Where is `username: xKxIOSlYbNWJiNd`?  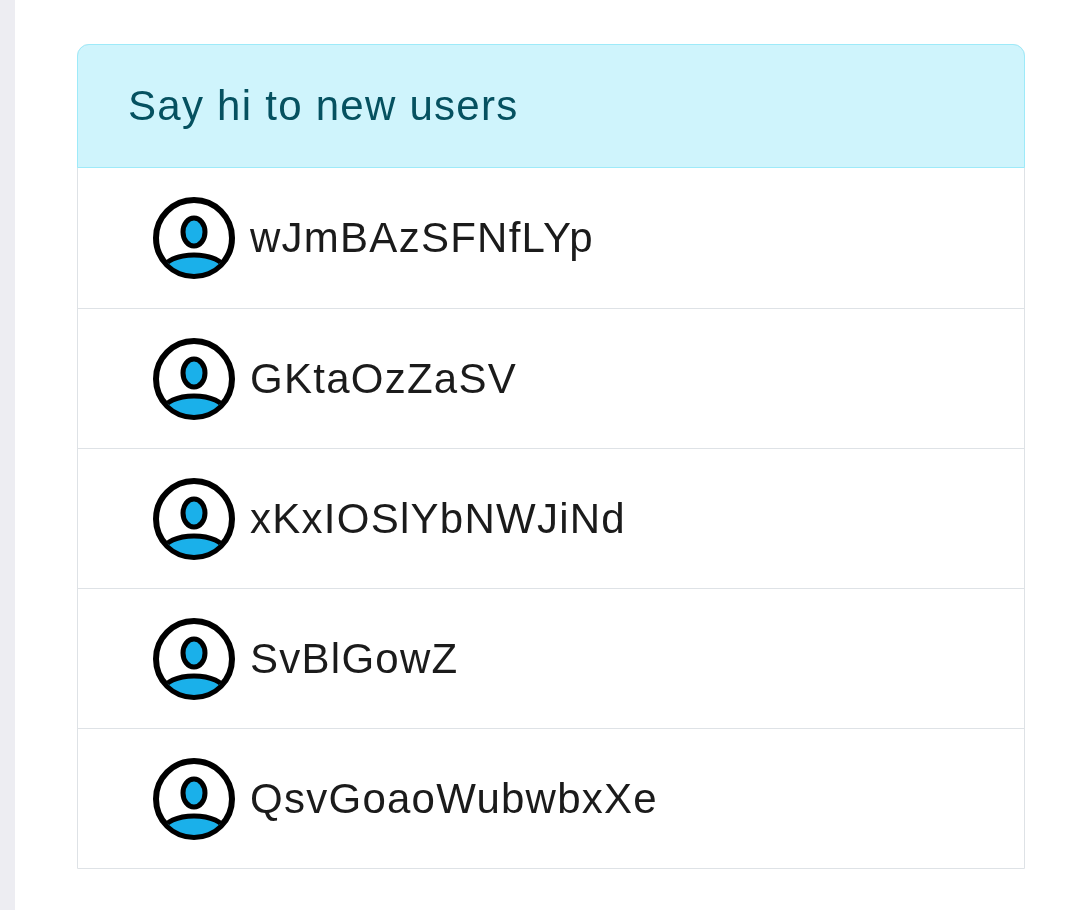
username: xKxIOSlYbNWJiNd is located at coordinates (438, 518).